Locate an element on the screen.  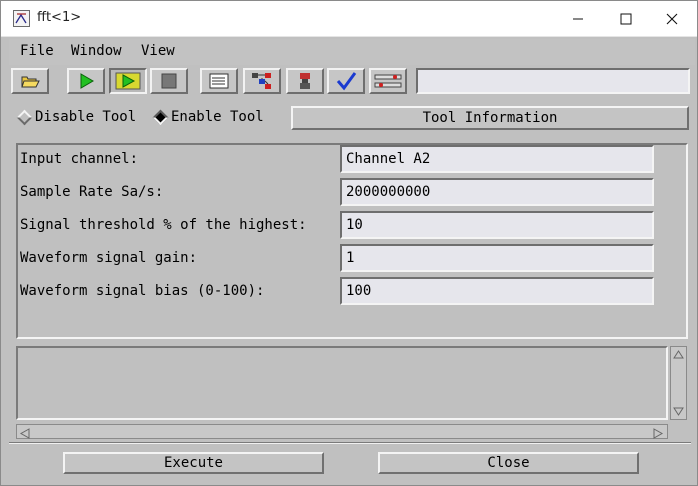
minimize-button is located at coordinates (578, 19).